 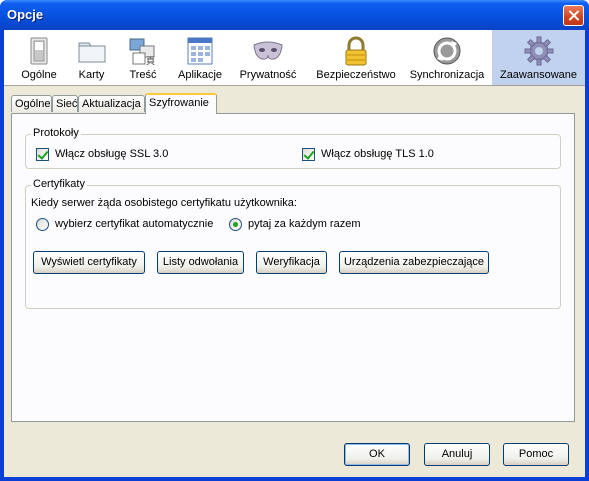 What do you see at coordinates (539, 51) in the screenshot?
I see `gear-icon` at bounding box center [539, 51].